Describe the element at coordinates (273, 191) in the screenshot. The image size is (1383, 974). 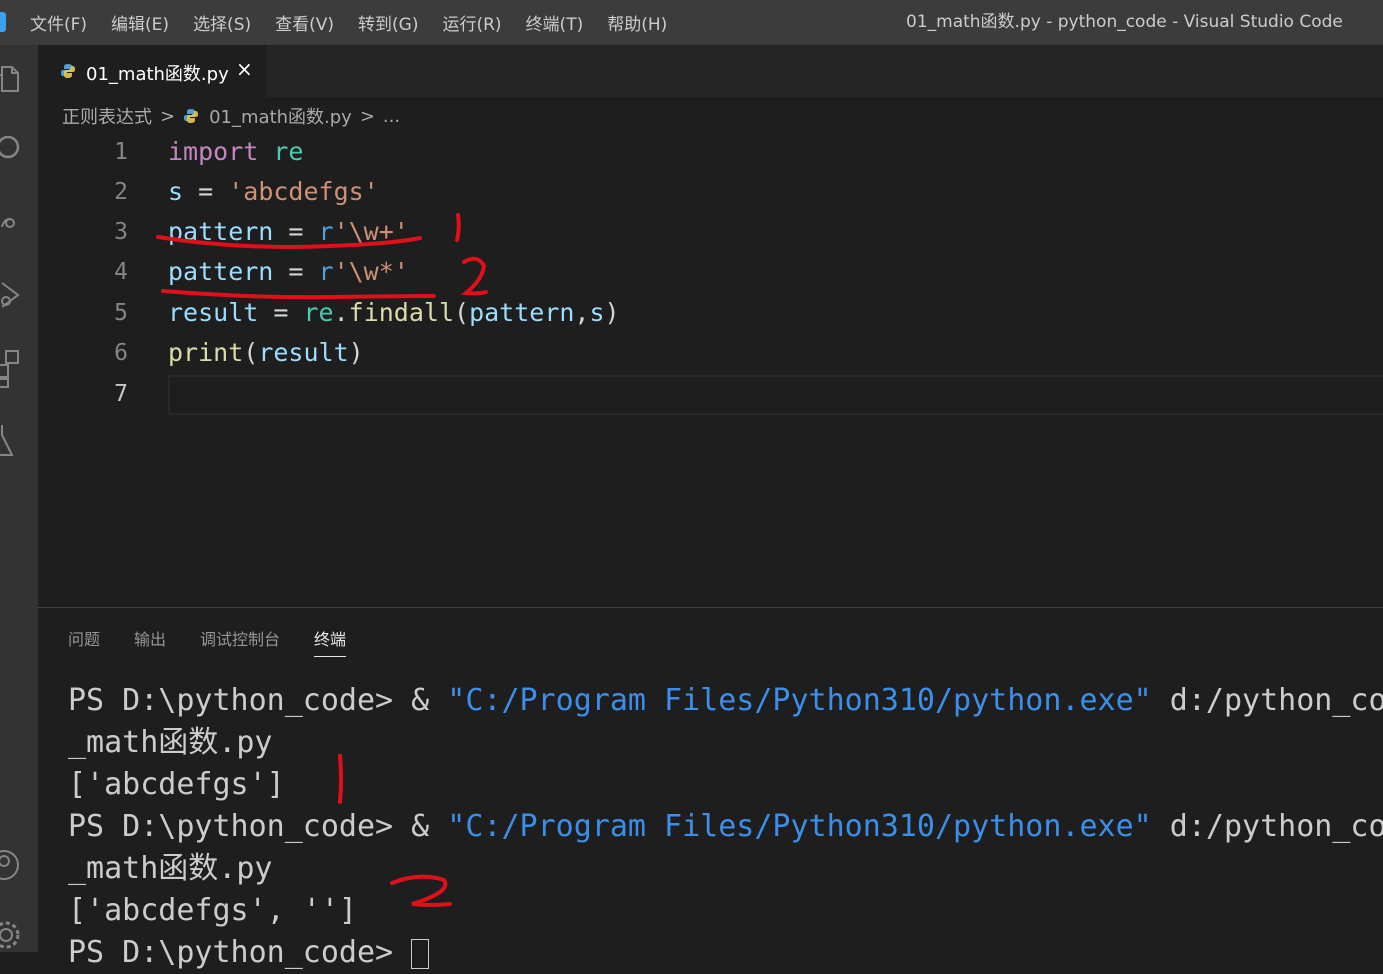
I see `code-text: s = 'abcdefgs'` at that location.